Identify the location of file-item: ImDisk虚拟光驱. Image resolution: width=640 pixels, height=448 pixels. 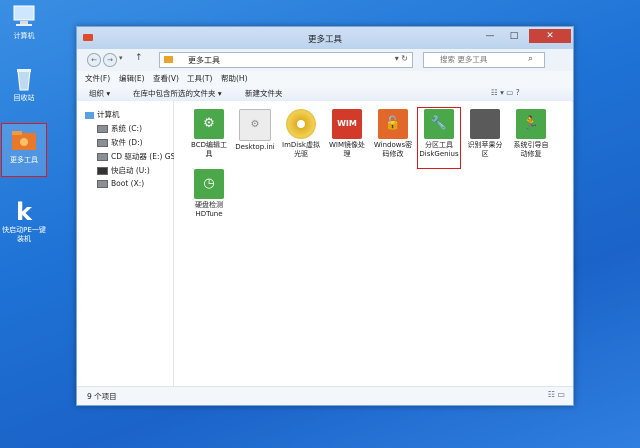
(301, 134).